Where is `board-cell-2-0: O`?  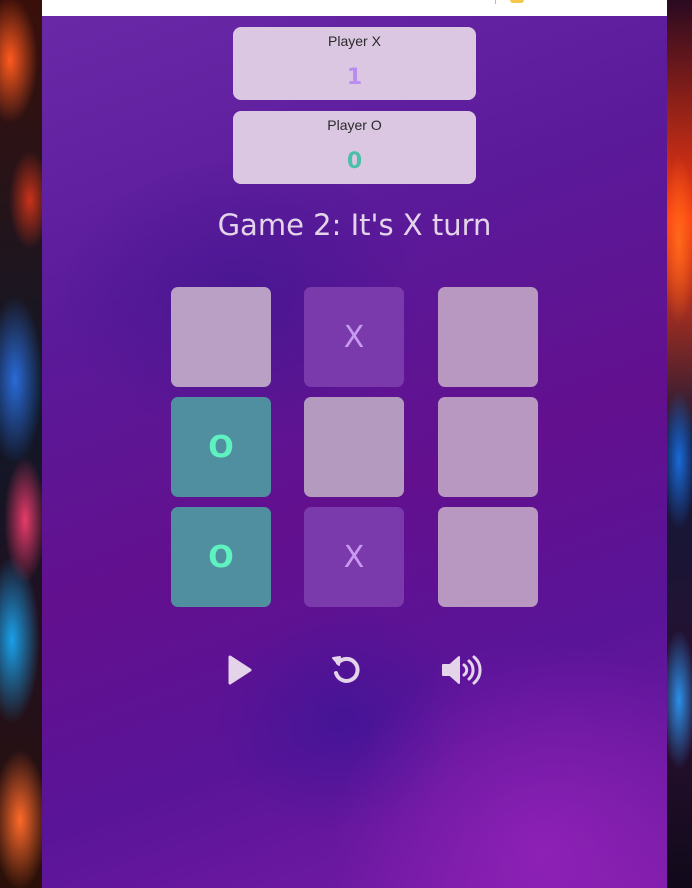 board-cell-2-0: O is located at coordinates (221, 557).